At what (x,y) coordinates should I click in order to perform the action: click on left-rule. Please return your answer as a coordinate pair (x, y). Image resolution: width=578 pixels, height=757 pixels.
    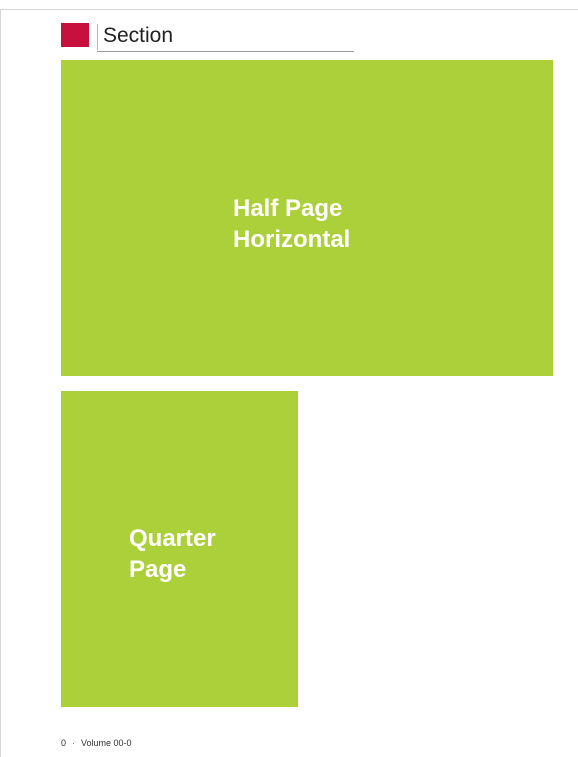
    Looking at the image, I should click on (0, 383).